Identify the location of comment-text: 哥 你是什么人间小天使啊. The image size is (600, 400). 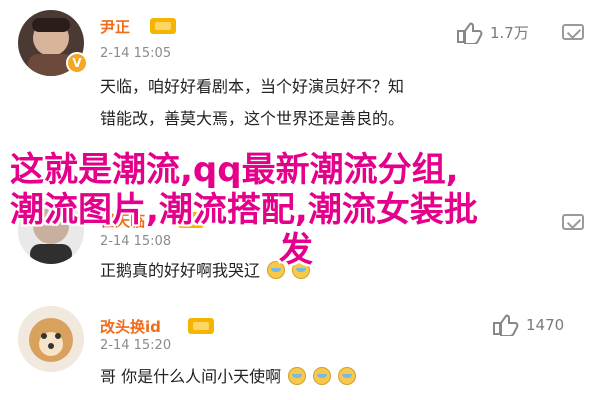
(228, 377).